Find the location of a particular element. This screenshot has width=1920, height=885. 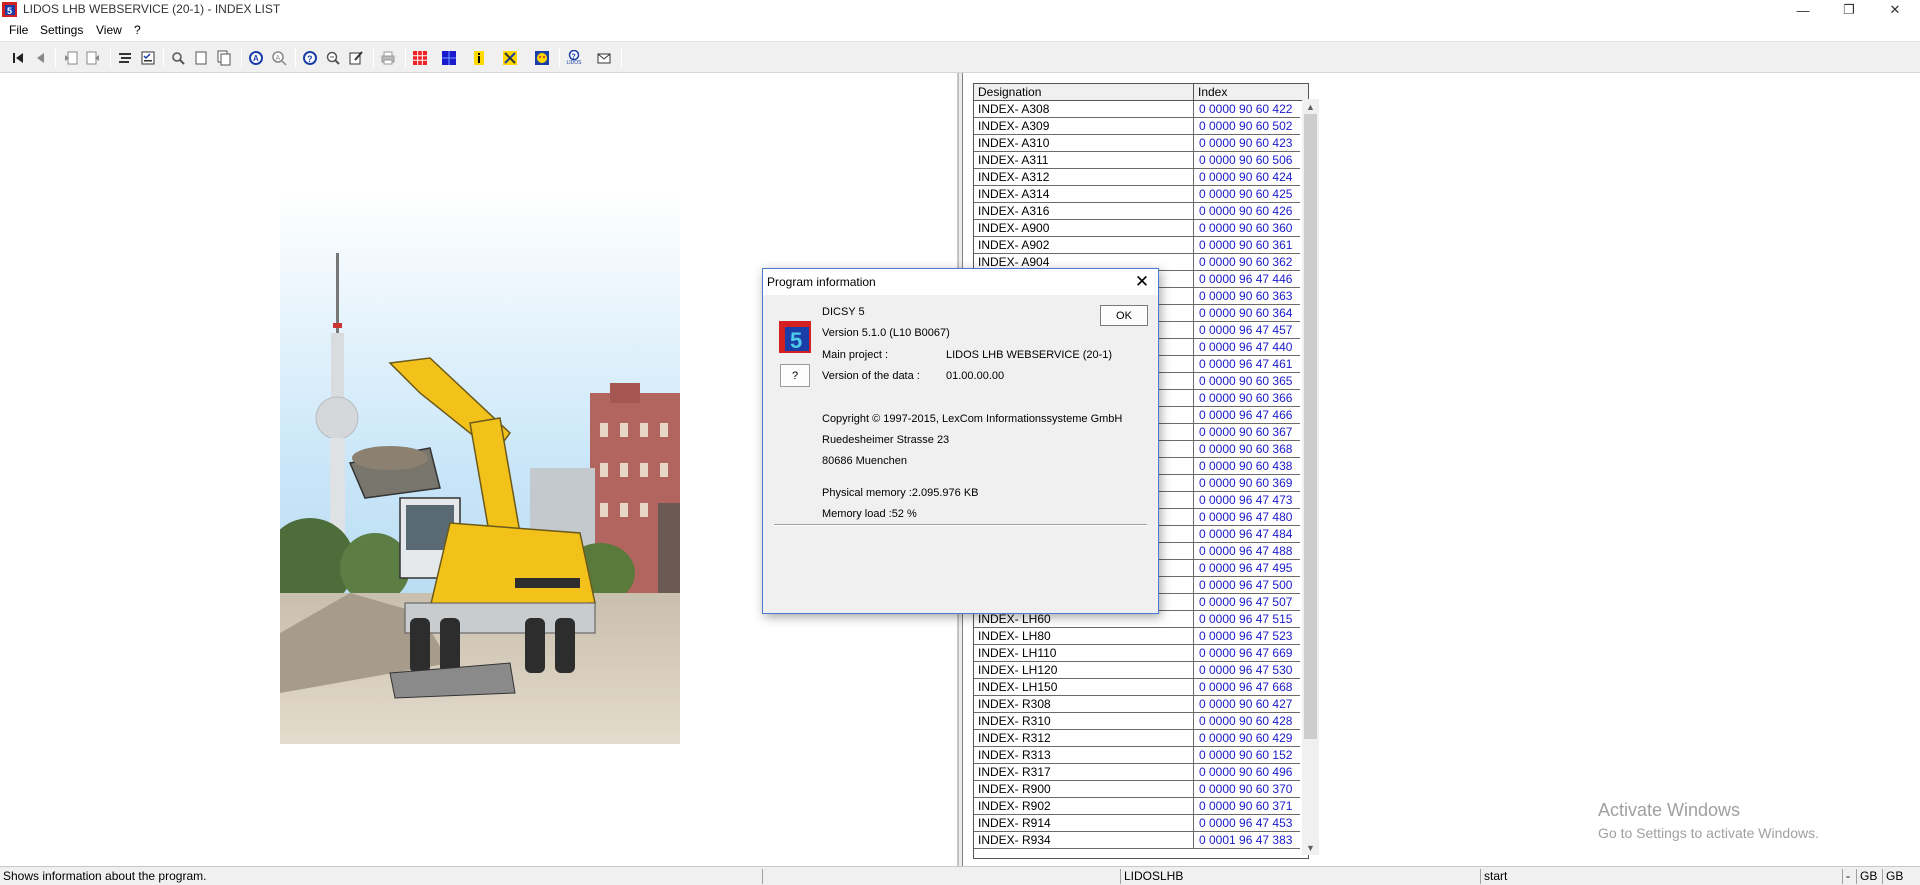

lidos-help-icon: ? LIDOS is located at coordinates (574, 58).